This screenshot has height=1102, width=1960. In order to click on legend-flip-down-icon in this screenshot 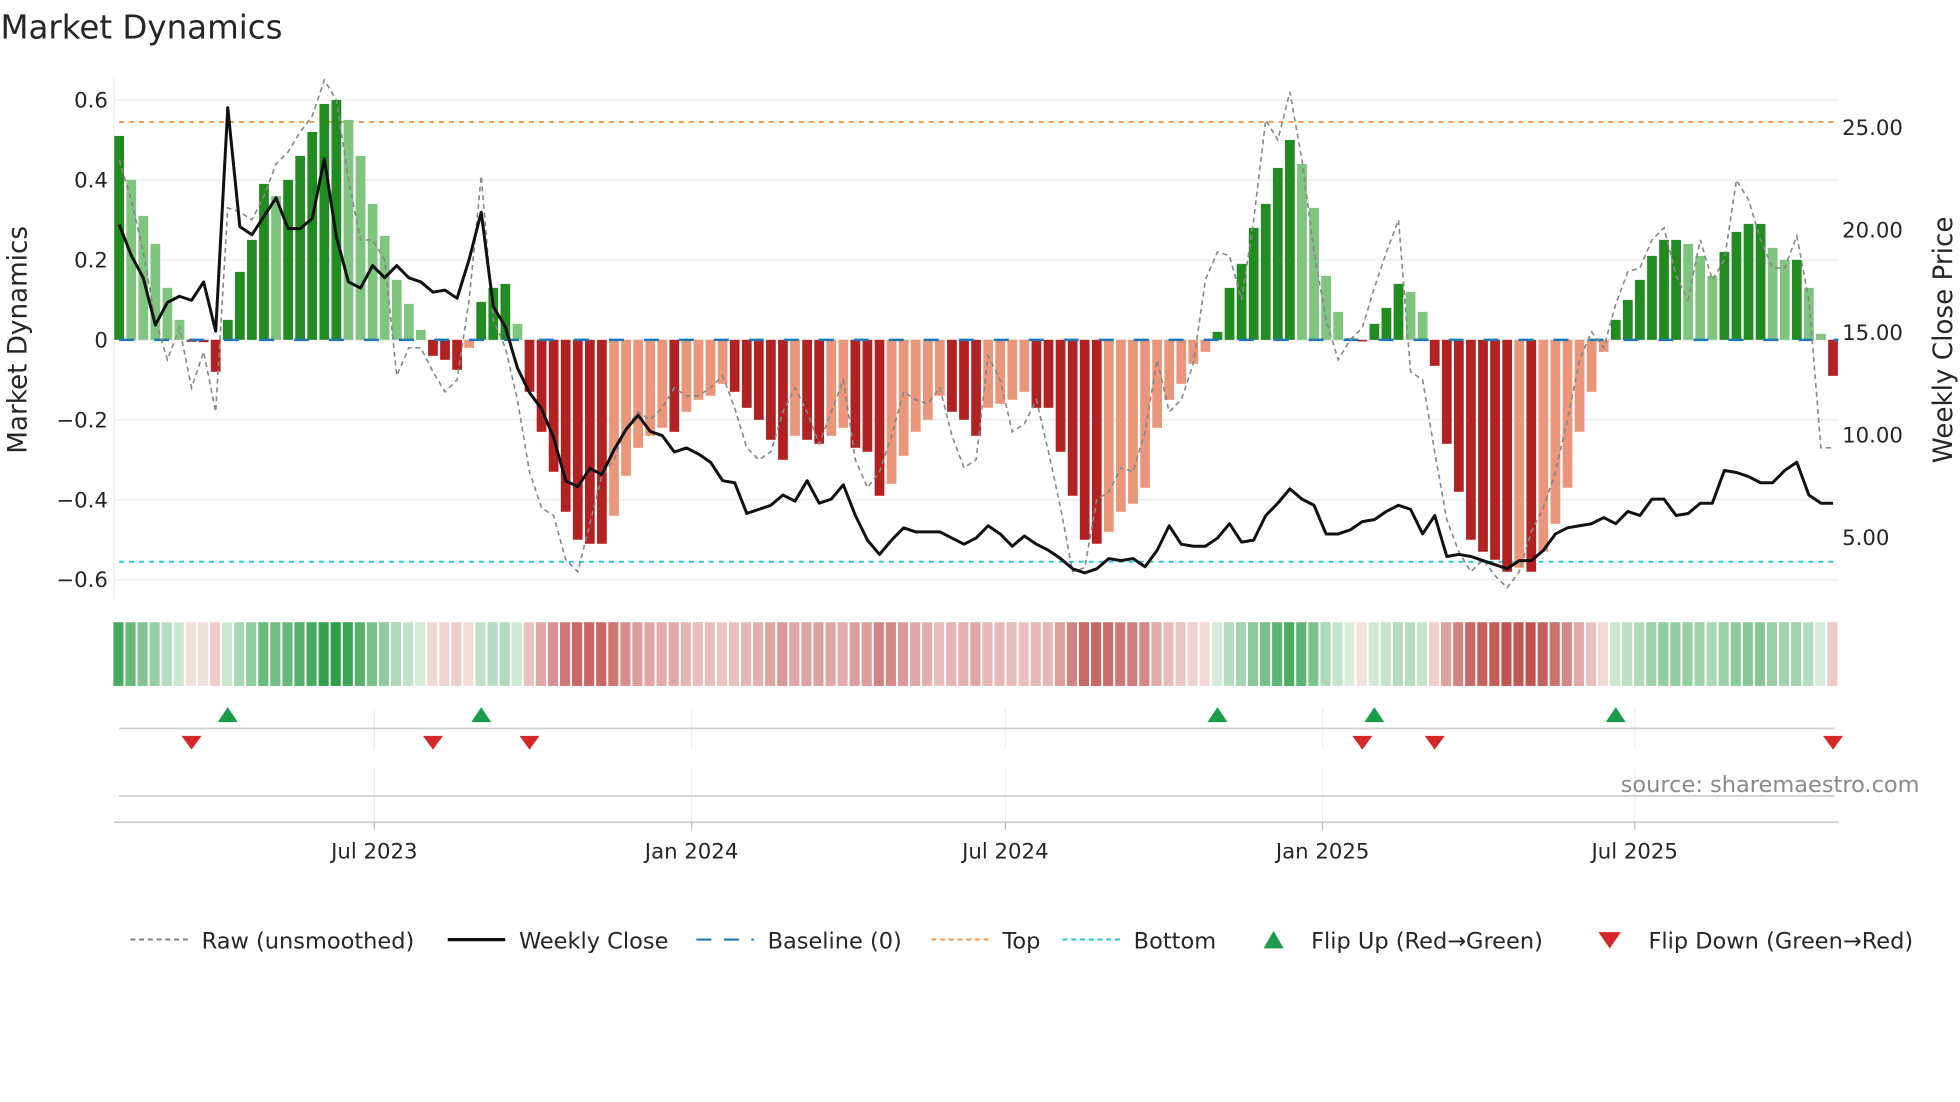, I will do `click(1609, 940)`.